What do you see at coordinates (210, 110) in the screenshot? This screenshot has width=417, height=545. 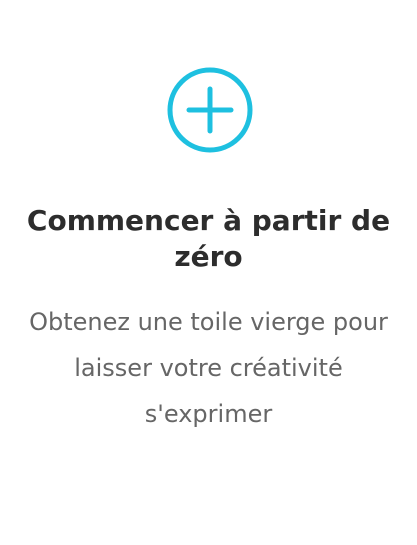 I see `plus-circle-icon` at bounding box center [210, 110].